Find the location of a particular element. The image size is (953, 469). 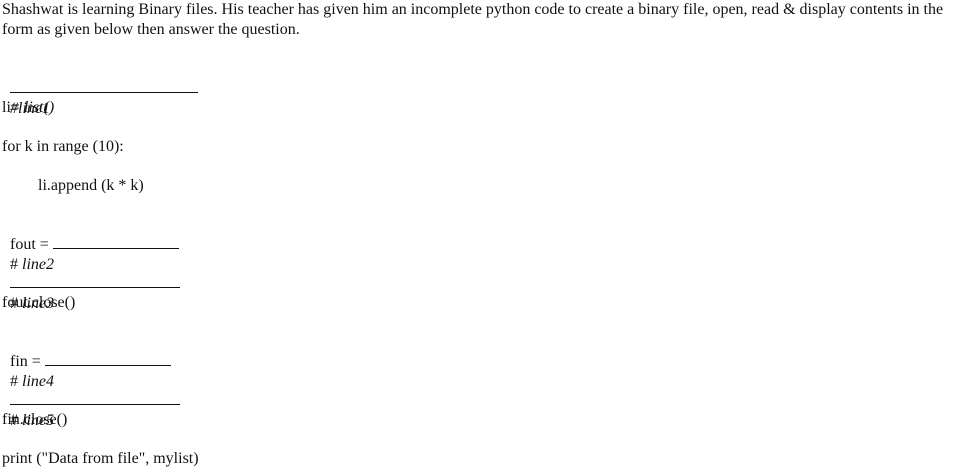

li-prefix: li= is located at coordinates (13, 107).